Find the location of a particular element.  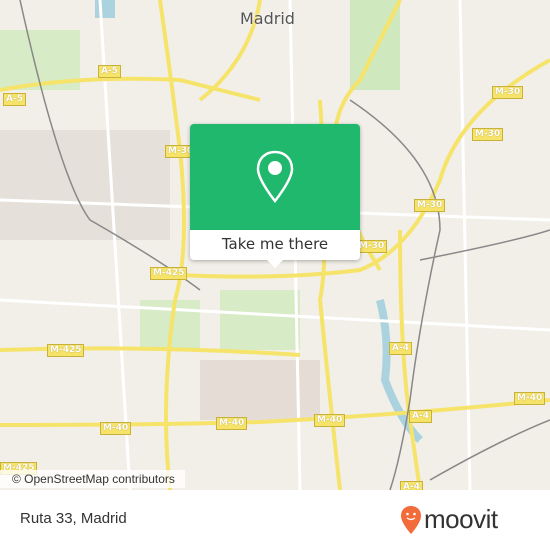

city-label: Madrid is located at coordinates (267, 18).